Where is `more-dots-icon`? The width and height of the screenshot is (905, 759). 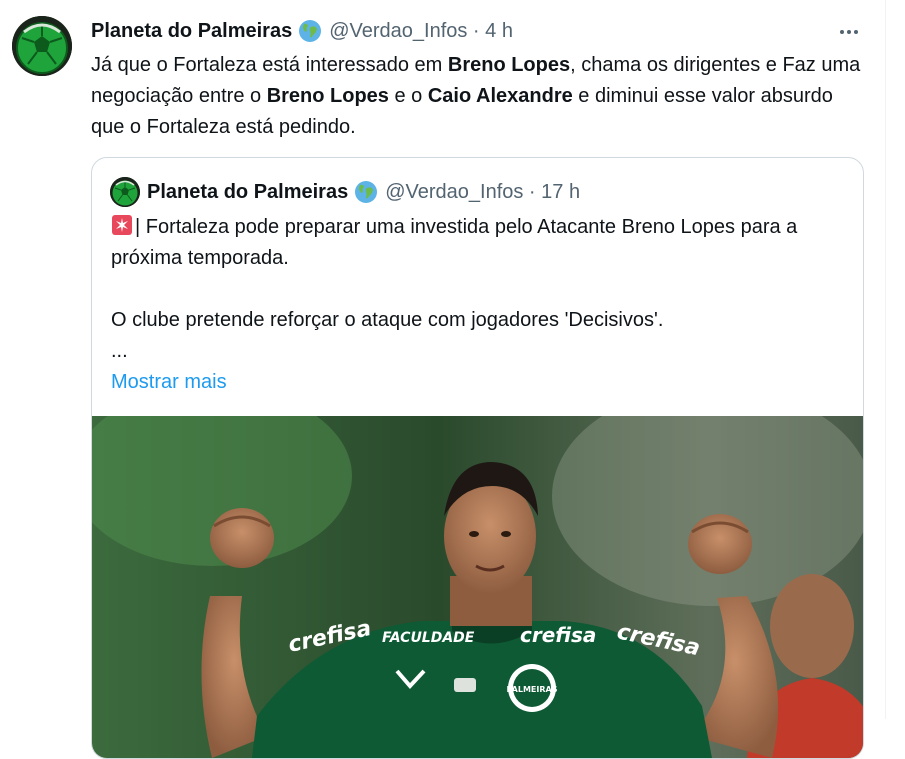
more-dots-icon is located at coordinates (849, 32).